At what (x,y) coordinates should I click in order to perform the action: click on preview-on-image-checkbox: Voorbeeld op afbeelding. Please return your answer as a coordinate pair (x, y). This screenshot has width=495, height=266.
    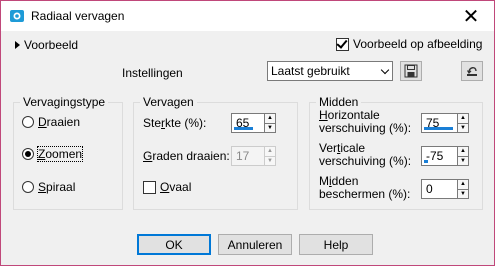
    Looking at the image, I should click on (409, 43).